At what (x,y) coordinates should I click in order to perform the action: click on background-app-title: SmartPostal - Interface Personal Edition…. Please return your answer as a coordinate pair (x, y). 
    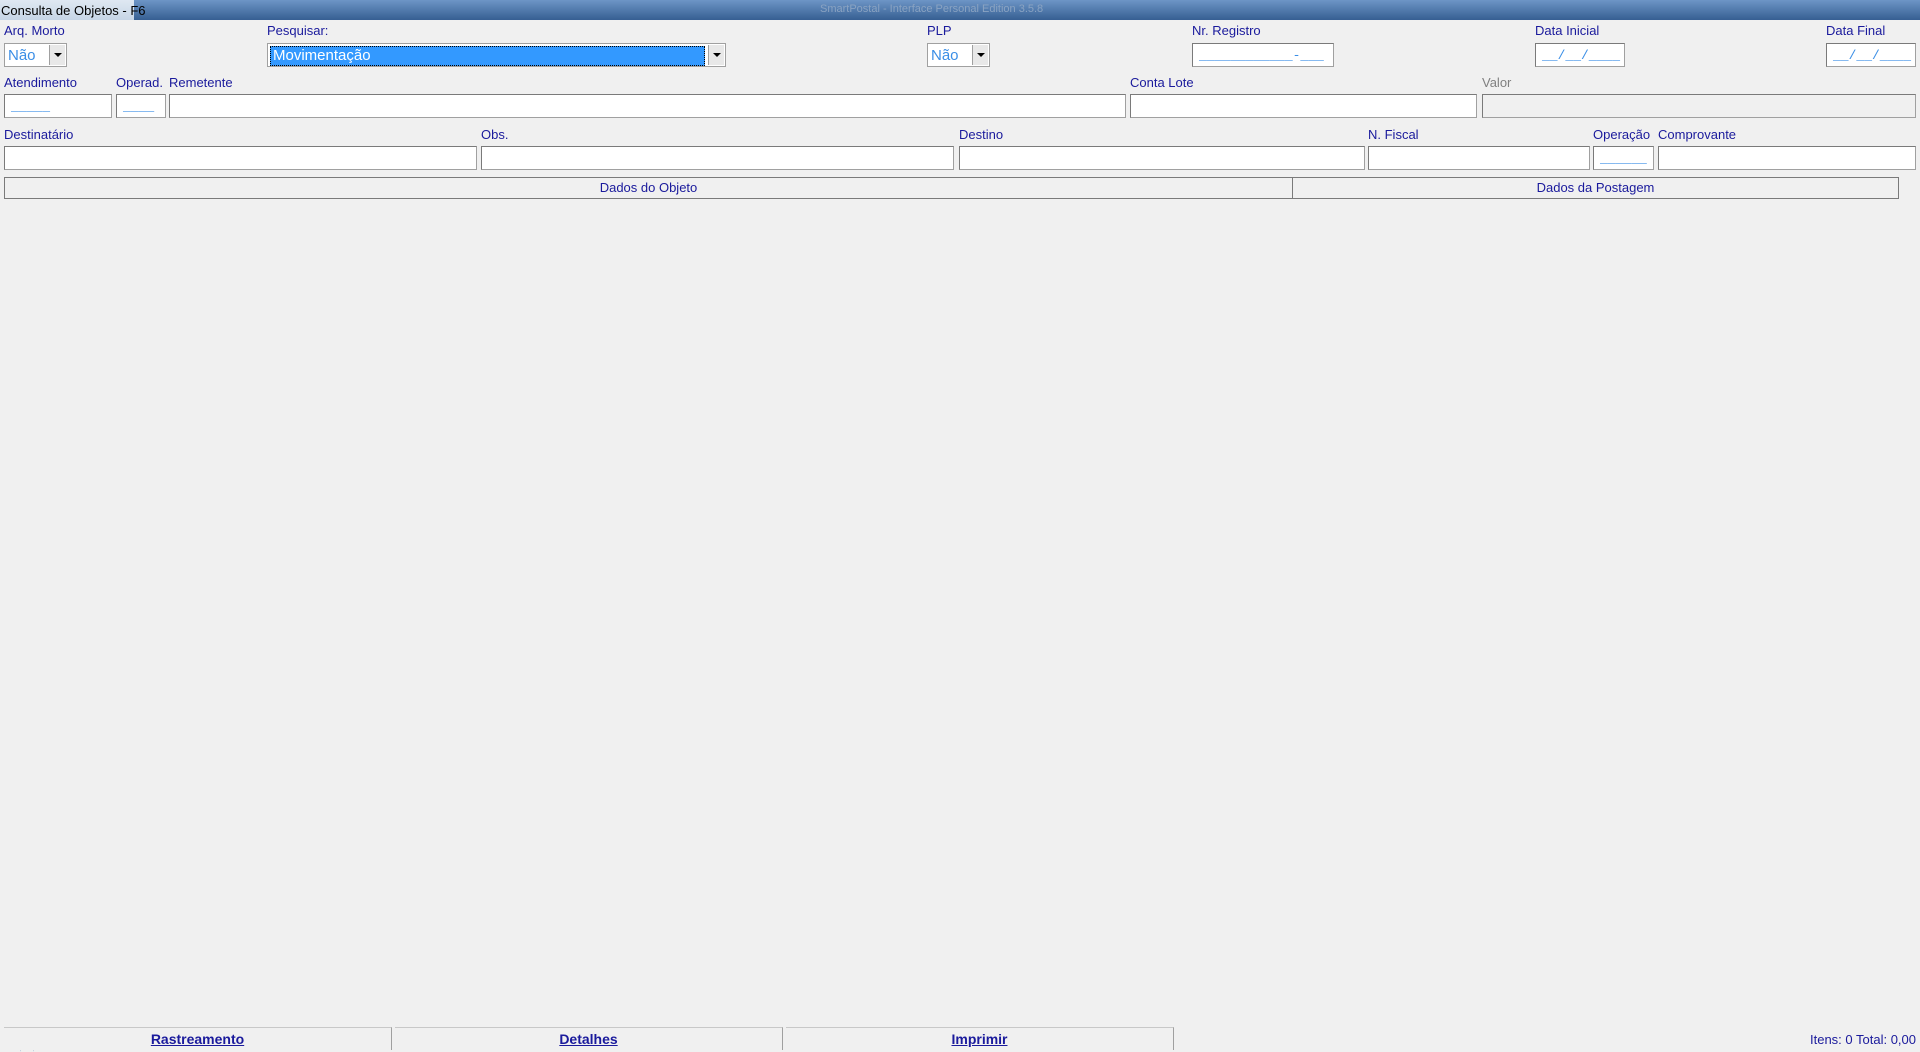
    Looking at the image, I should click on (932, 9).